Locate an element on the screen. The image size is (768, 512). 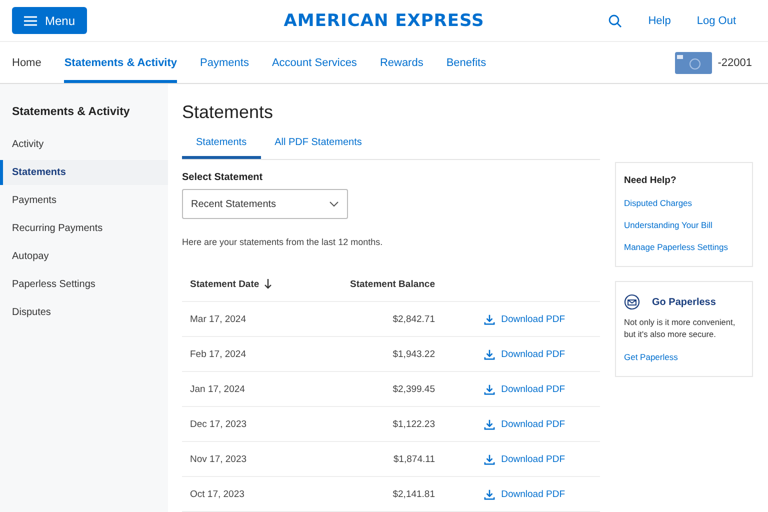
paperless-link: Get Paperless is located at coordinates (685, 357).